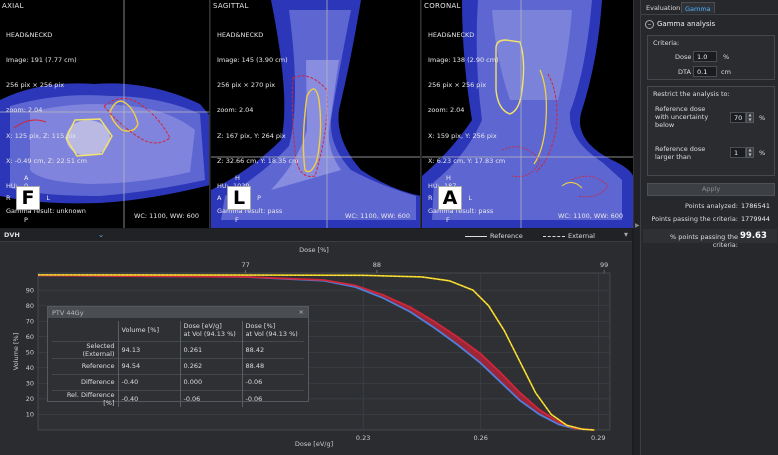 The width and height of the screenshot is (778, 455). Describe the element at coordinates (506, 236) in the screenshot. I see `legend-reference-label: Reference` at that location.